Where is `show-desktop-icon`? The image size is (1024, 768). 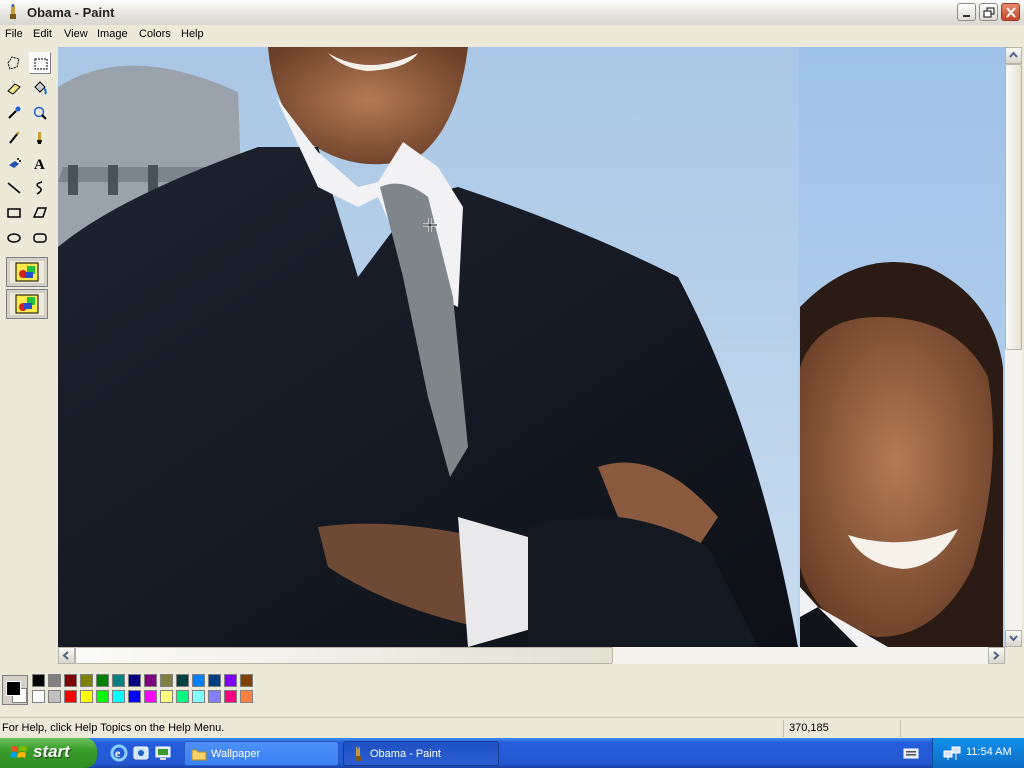
show-desktop-icon is located at coordinates (163, 753).